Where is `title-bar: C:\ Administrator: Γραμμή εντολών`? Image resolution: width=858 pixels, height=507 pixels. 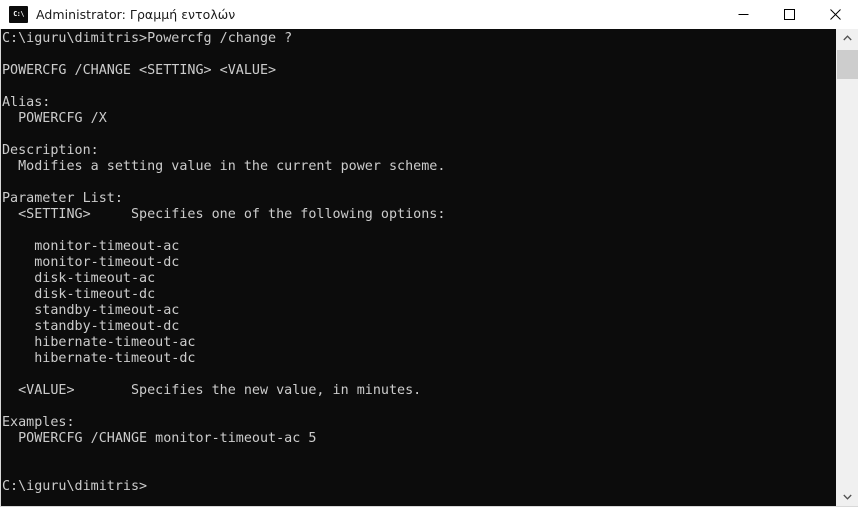 title-bar: C:\ Administrator: Γραμμή εντολών is located at coordinates (429, 14).